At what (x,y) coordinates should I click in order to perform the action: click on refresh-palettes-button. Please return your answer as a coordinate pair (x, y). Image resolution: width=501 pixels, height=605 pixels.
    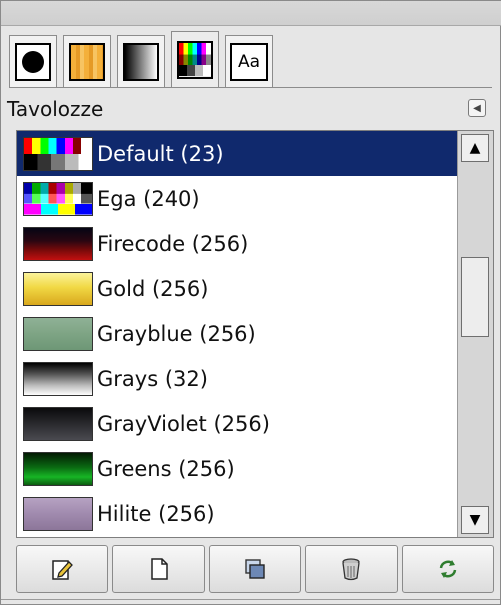
    Looking at the image, I should click on (448, 569).